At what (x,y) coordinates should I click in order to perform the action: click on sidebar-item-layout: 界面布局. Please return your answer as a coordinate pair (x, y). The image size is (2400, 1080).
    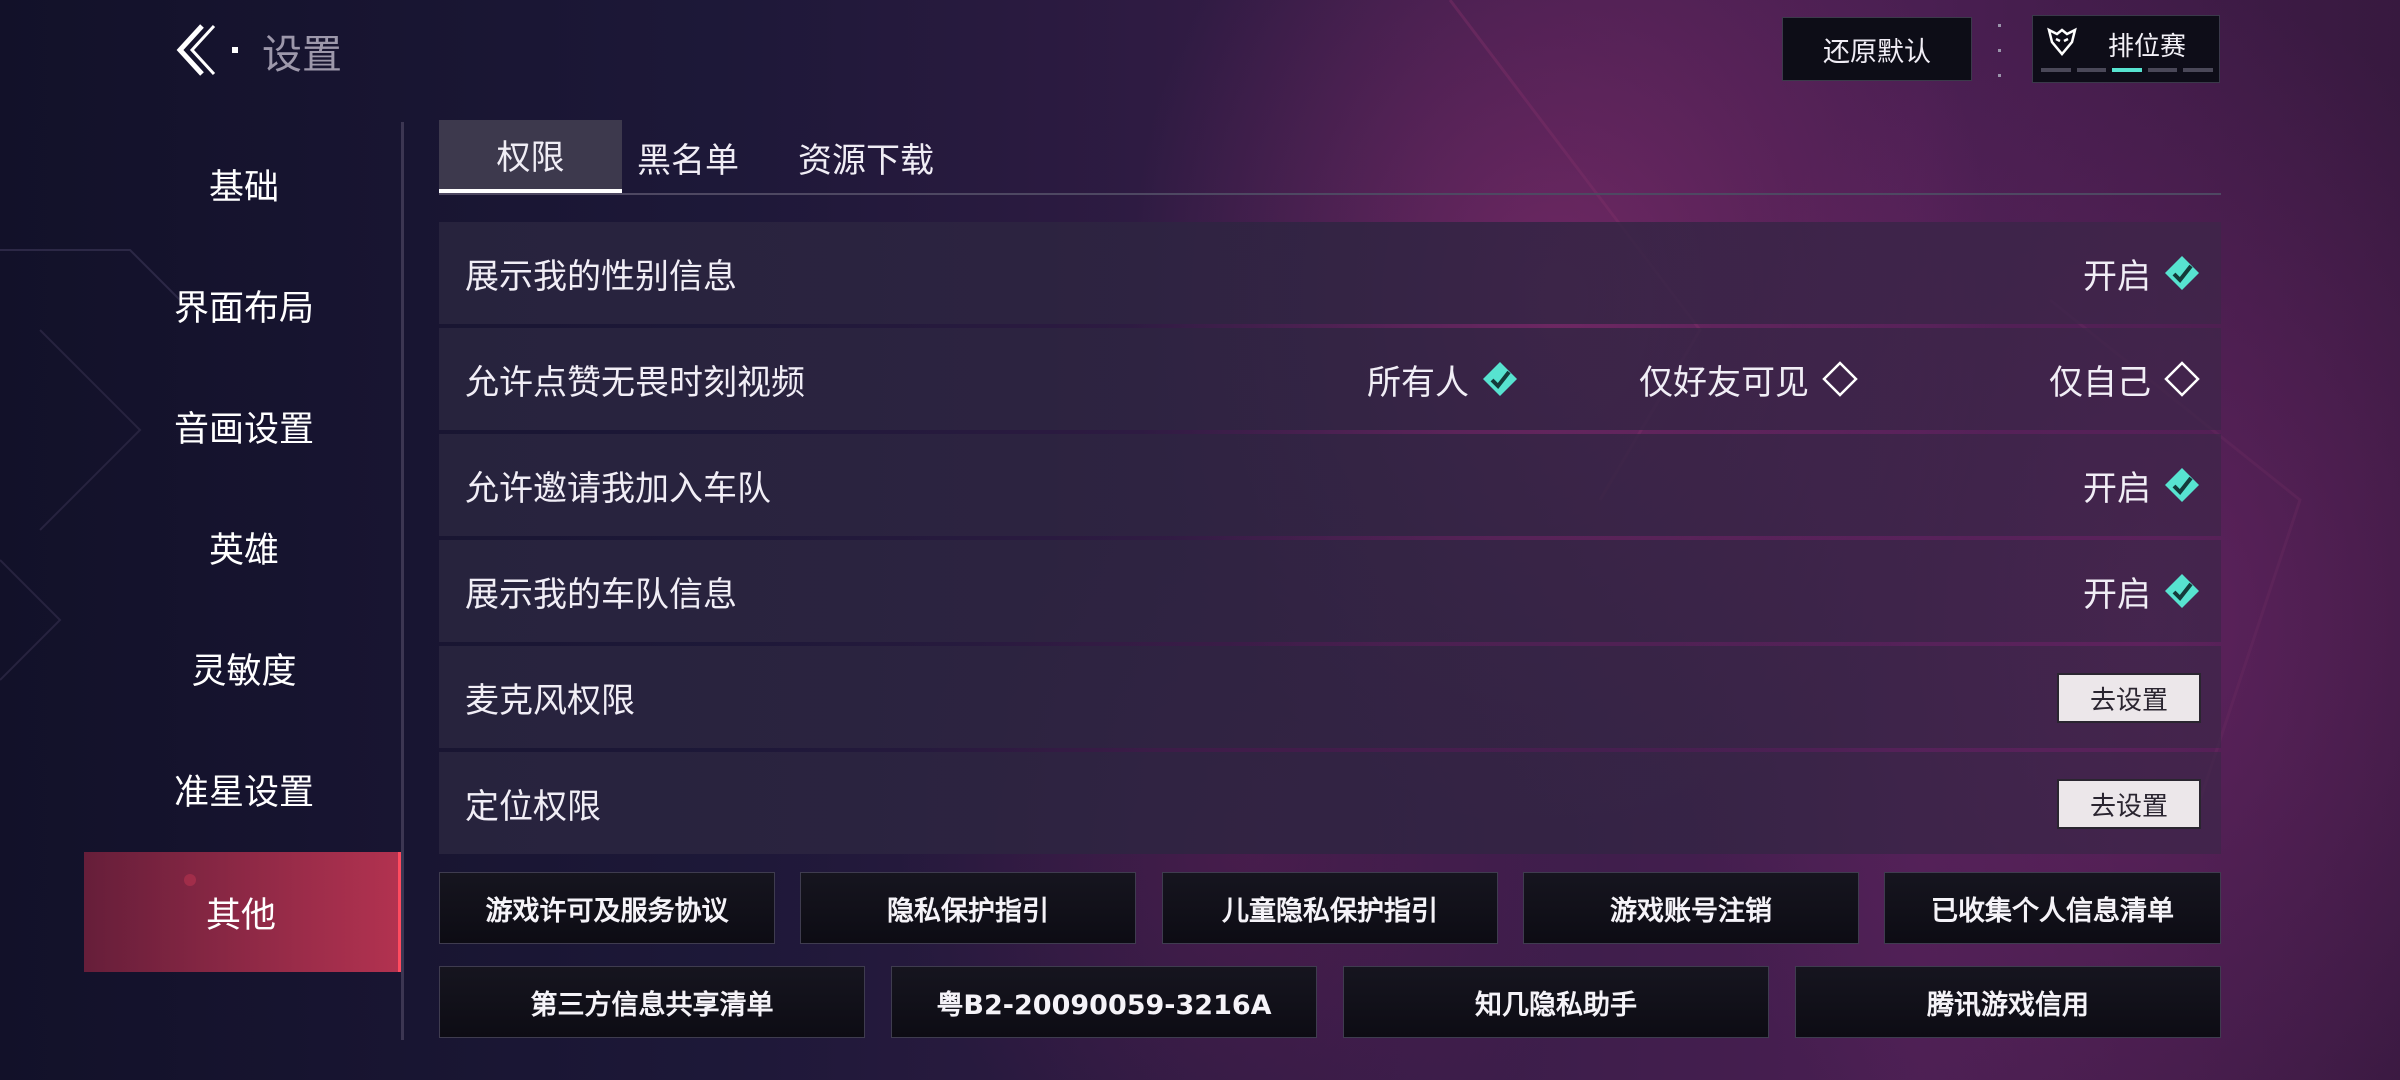
    Looking at the image, I should click on (244, 305).